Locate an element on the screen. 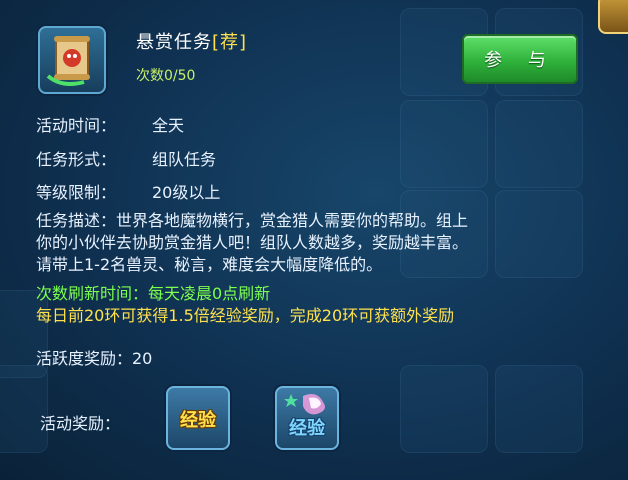 The height and width of the screenshot is (480, 628). task-count: 次数0/50 is located at coordinates (166, 76).